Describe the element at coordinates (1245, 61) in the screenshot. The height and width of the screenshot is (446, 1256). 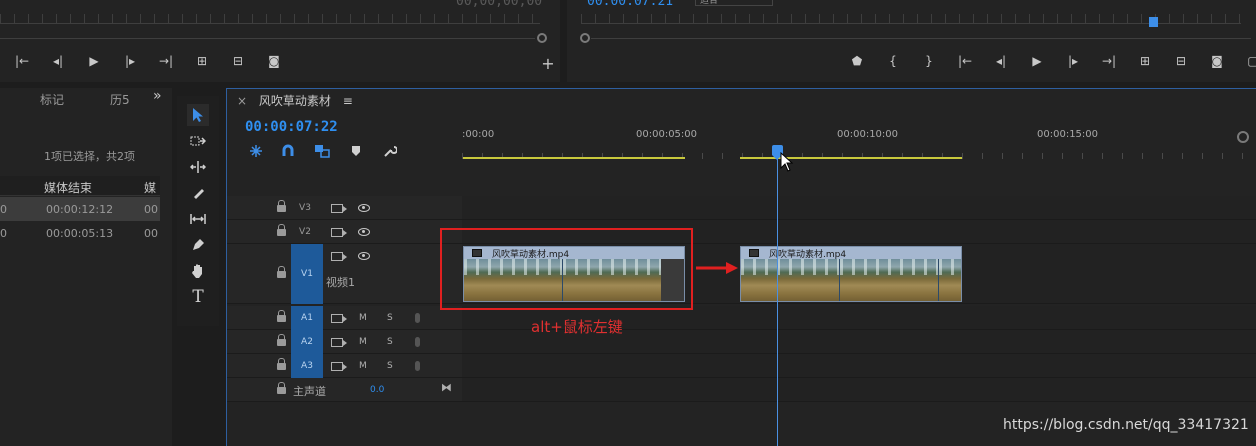
I see `compare-icon: ▢` at that location.